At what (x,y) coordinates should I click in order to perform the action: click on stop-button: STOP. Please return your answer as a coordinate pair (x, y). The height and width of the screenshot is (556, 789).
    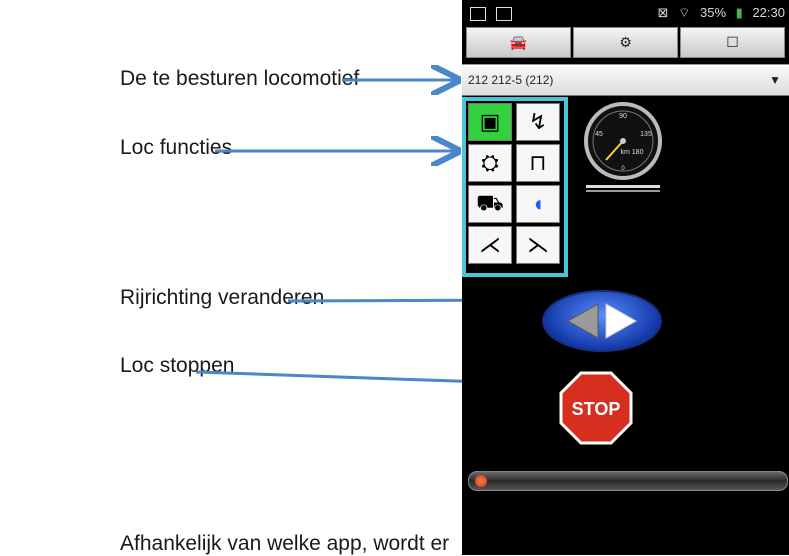
    Looking at the image, I should click on (596, 408).